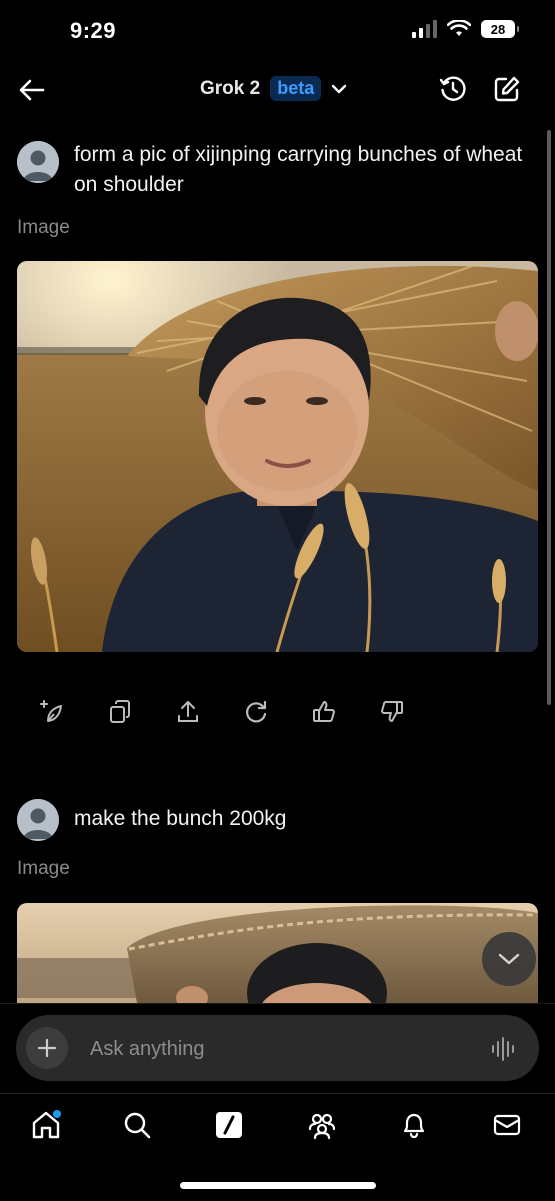 The height and width of the screenshot is (1201, 555). I want to click on copy-button, so click(120, 712).